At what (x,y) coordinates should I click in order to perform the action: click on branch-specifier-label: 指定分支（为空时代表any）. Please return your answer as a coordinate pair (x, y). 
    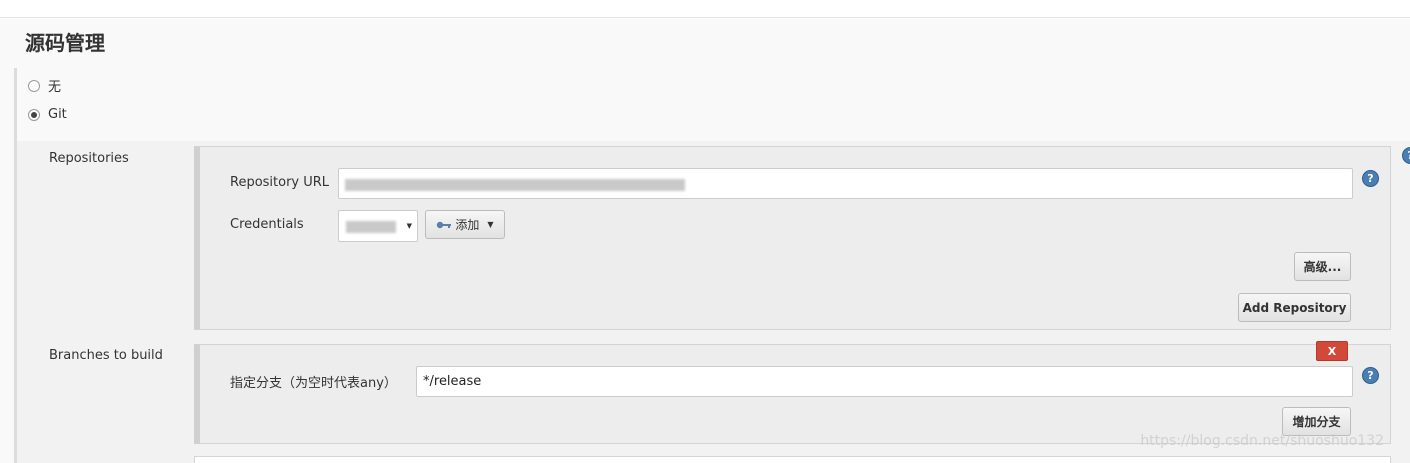
    Looking at the image, I should click on (313, 383).